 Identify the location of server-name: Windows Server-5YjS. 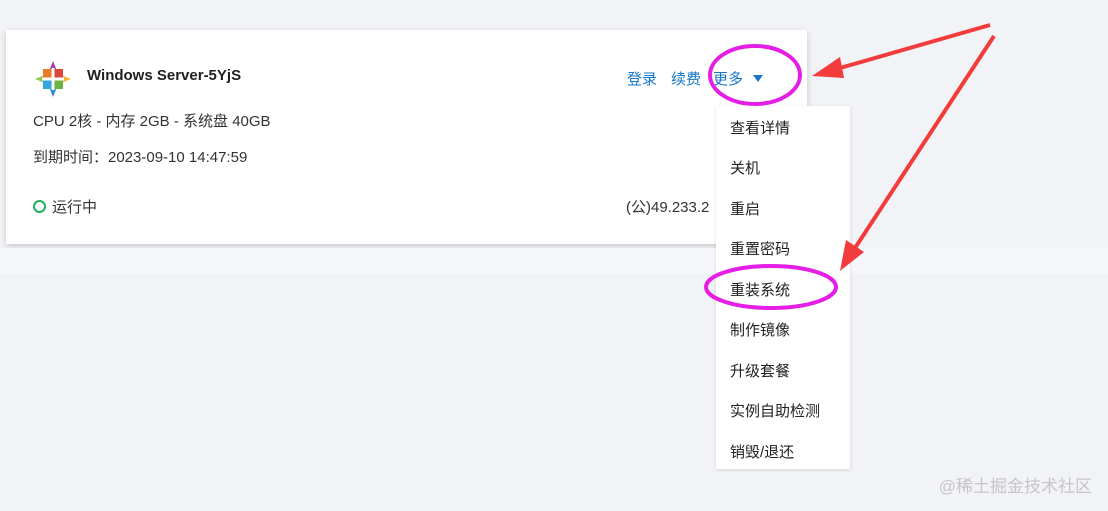
(164, 75).